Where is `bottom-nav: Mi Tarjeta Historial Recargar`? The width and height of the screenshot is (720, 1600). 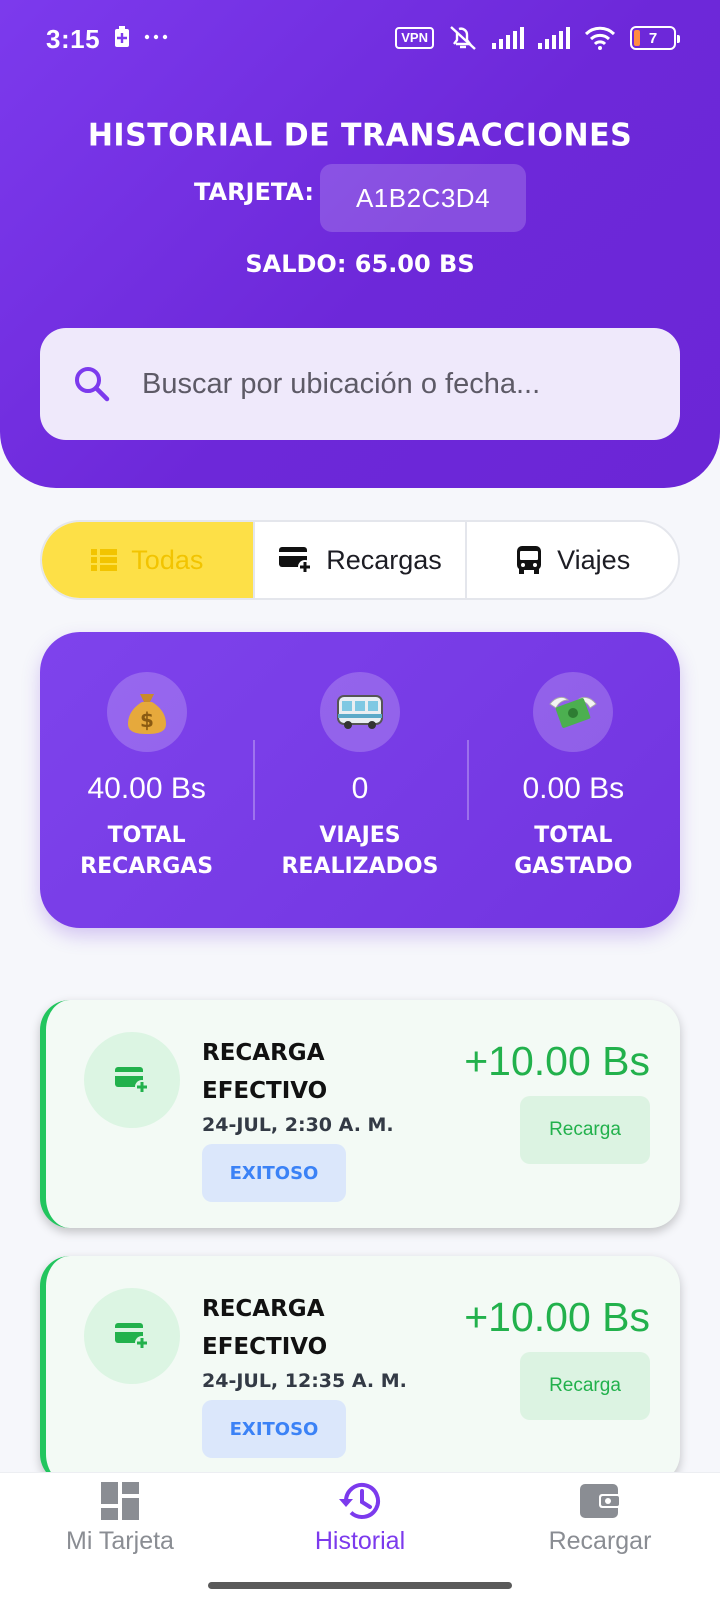
bottom-nav: Mi Tarjeta Historial Recargar is located at coordinates (360, 1536).